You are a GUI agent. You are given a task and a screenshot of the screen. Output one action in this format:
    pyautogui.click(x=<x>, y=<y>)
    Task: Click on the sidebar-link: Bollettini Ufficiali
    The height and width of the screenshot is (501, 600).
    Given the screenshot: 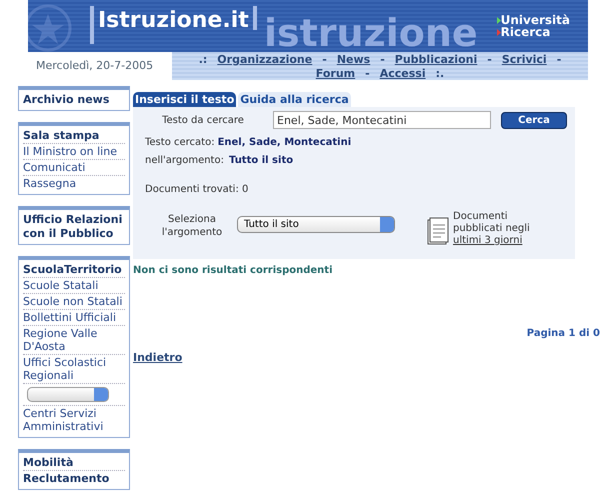 What is the action you would take?
    pyautogui.click(x=74, y=317)
    